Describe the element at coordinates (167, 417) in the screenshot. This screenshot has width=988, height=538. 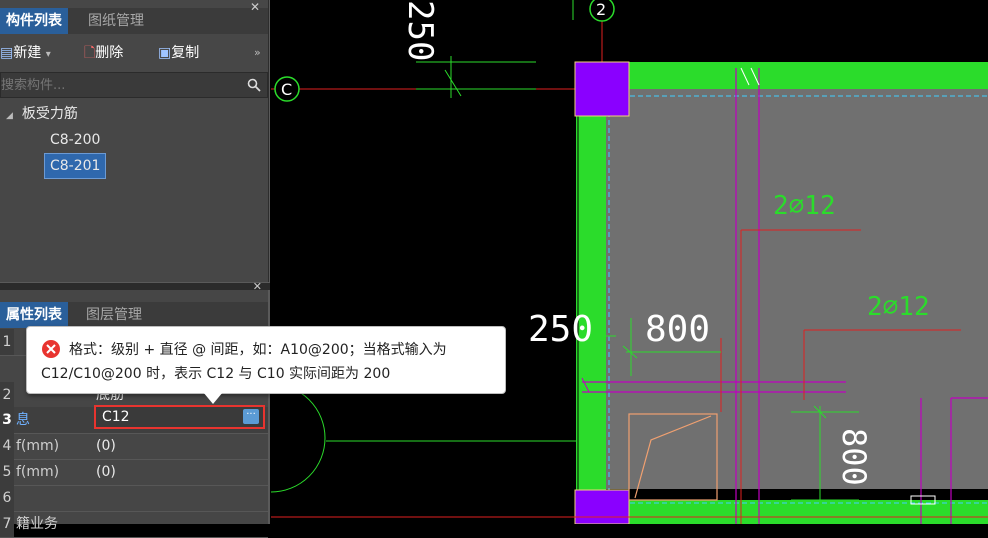
I see `rebar-info-input` at that location.